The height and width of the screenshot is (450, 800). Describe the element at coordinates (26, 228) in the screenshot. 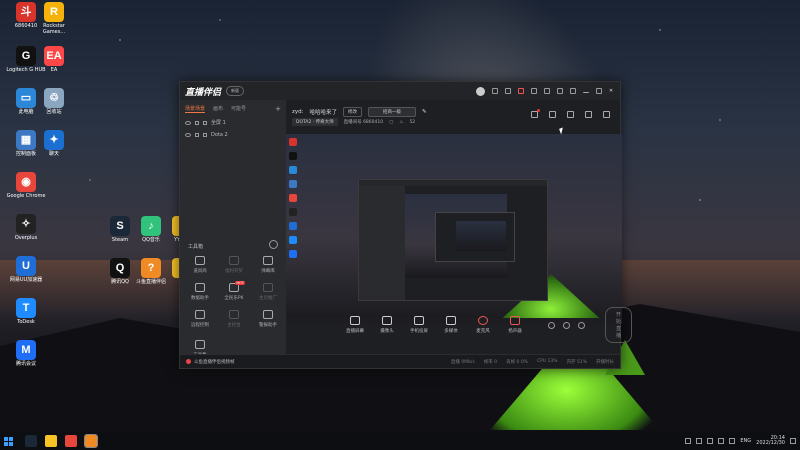

I see `desktop-icon-overplus: ✧ Overplus` at that location.